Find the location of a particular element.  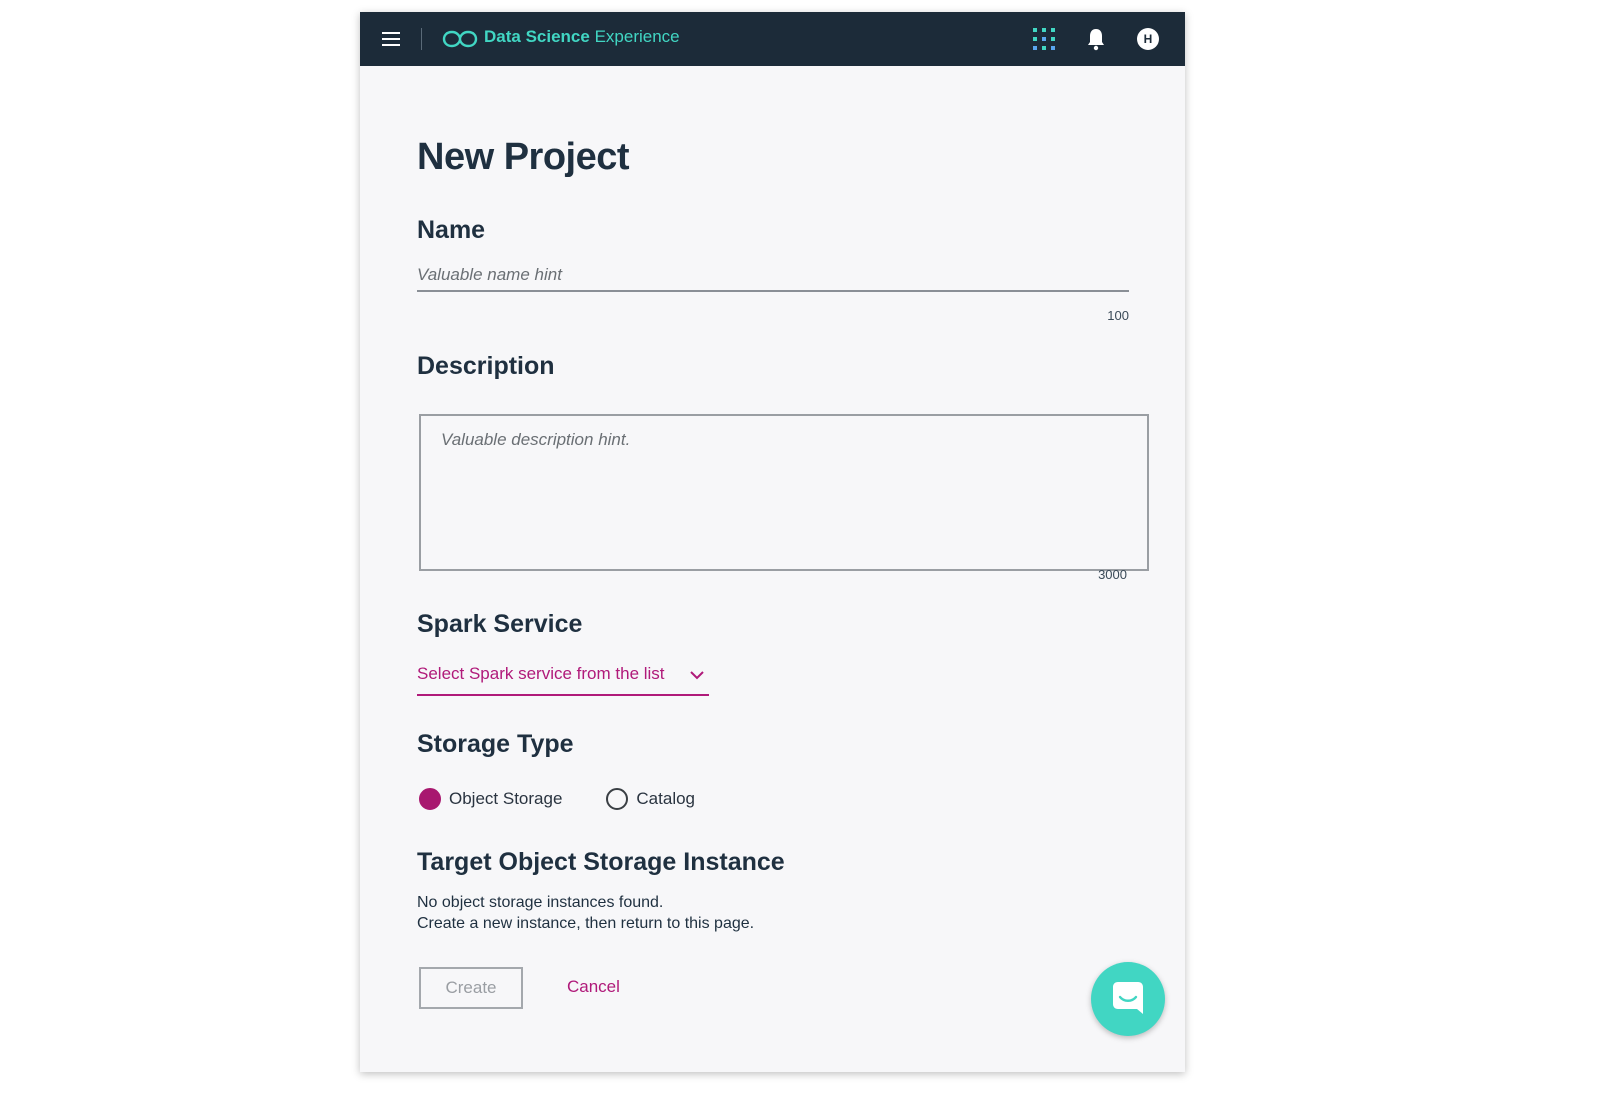

description-char-limit: 3000 is located at coordinates (1112, 574).